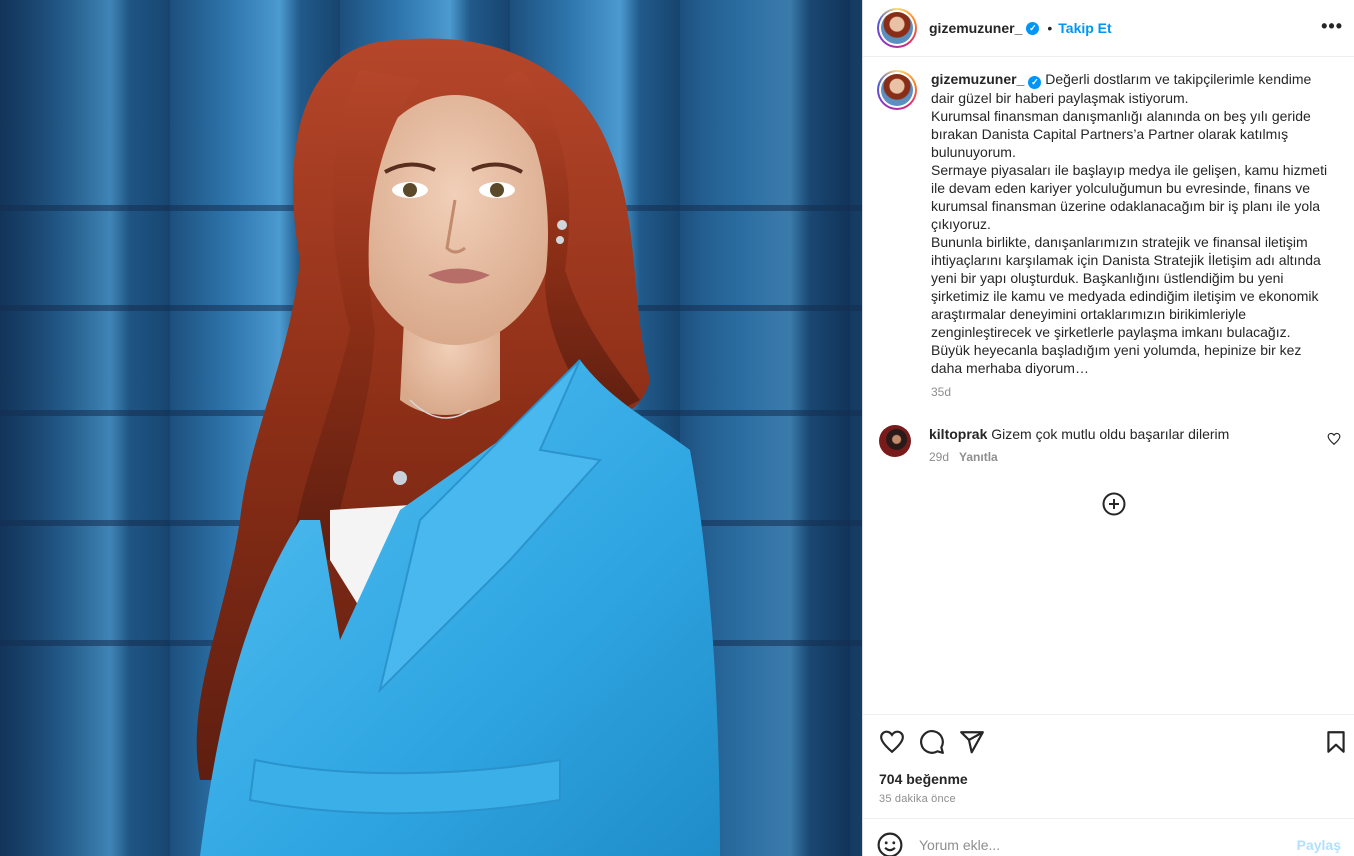  I want to click on post-header: gizemuzuner_ ✓ • Takip Et •••, so click(1108, 28).